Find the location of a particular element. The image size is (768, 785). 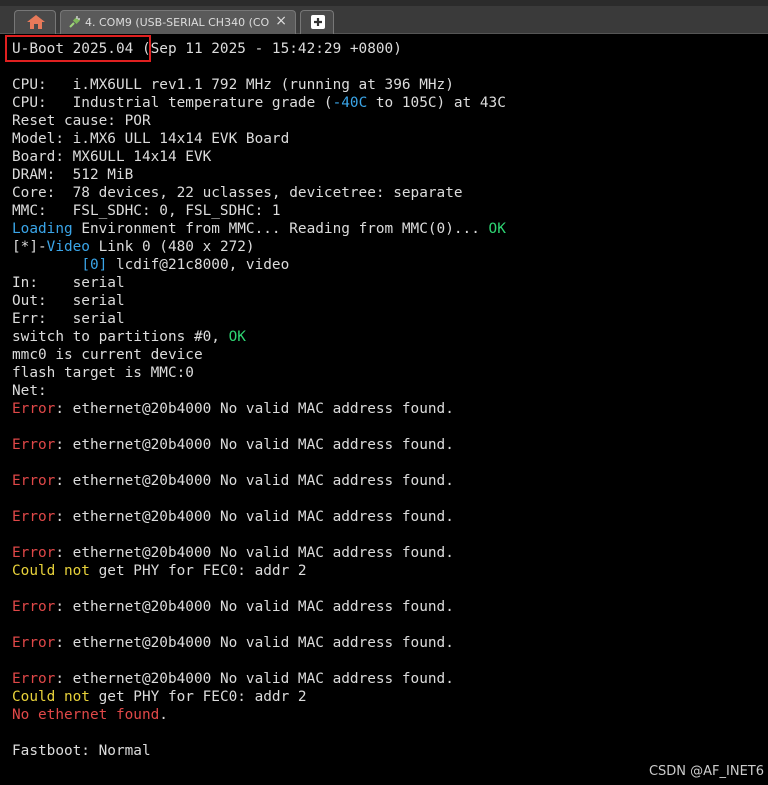

terminal-line: In: serial is located at coordinates (259, 283).